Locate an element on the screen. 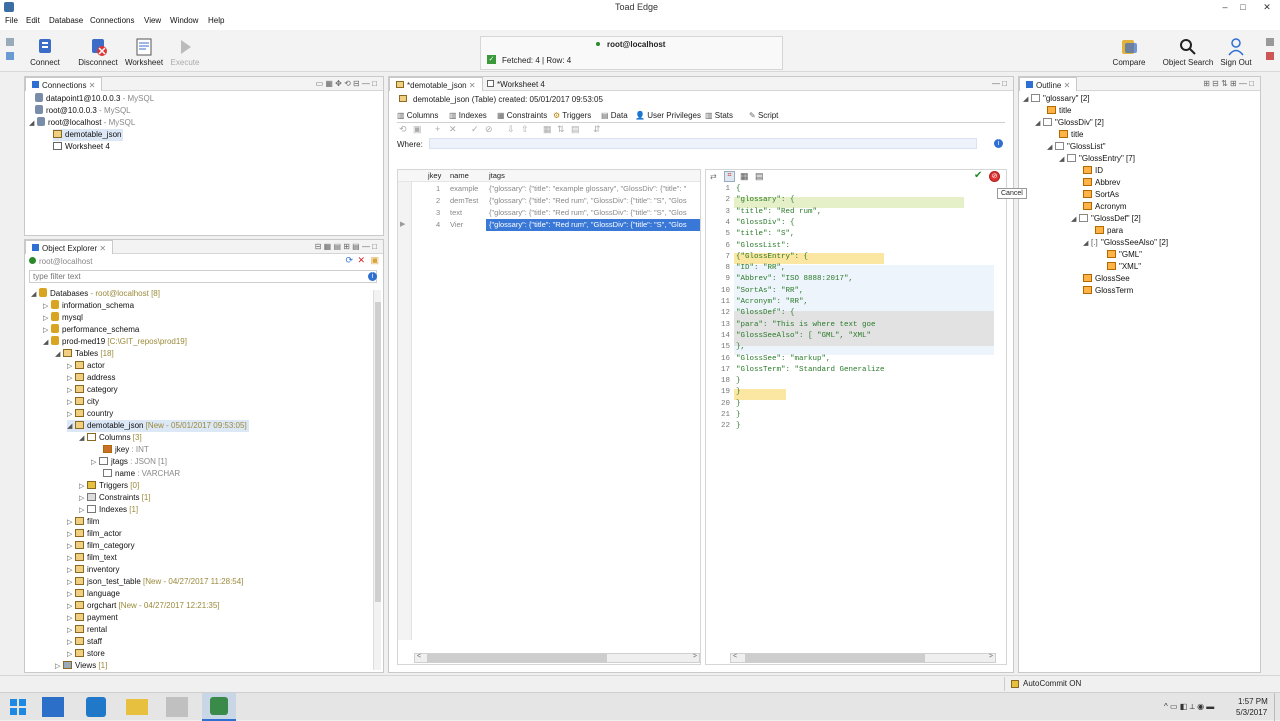 The image size is (1280, 721). panel-controls: ▭ ▦ ✥ ⟲ ⊟ — □ is located at coordinates (346, 83).